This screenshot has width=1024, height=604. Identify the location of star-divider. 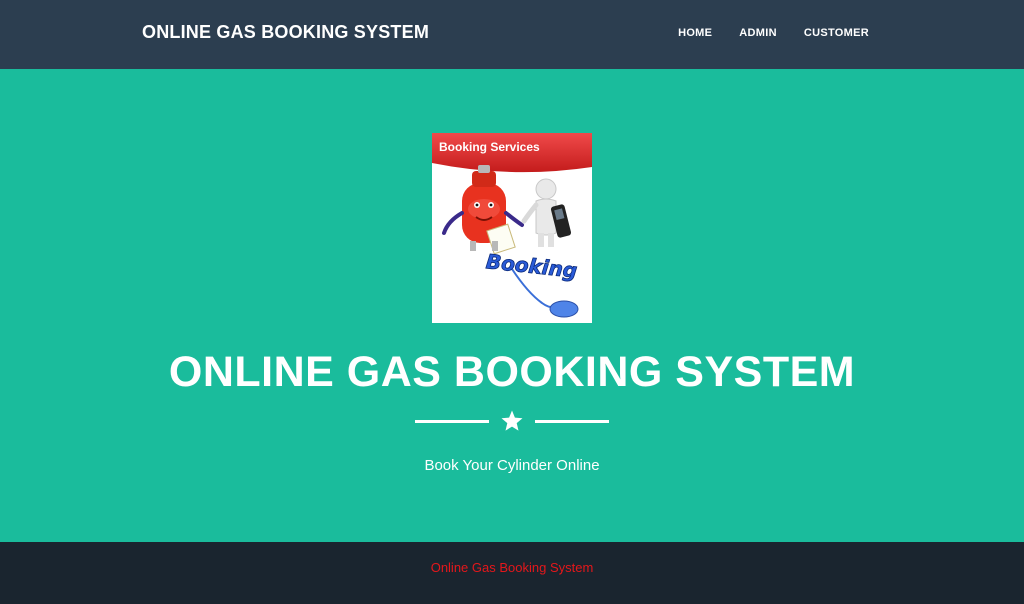
(512, 421).